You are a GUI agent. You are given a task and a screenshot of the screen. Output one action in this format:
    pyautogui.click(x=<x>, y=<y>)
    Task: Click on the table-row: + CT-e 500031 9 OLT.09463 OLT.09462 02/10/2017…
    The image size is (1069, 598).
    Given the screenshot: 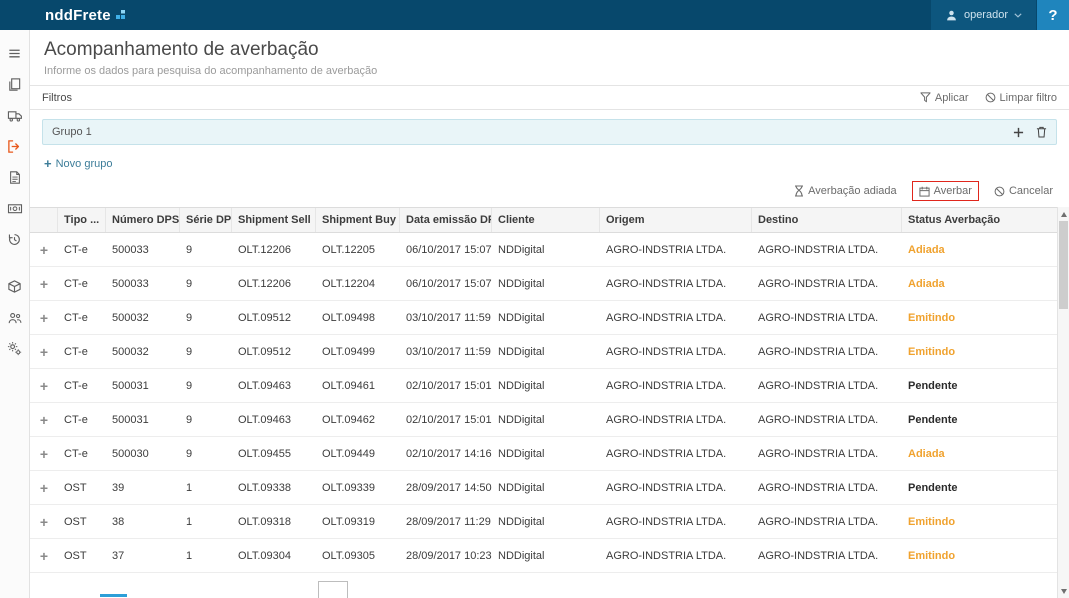 What is the action you would take?
    pyautogui.click(x=543, y=420)
    